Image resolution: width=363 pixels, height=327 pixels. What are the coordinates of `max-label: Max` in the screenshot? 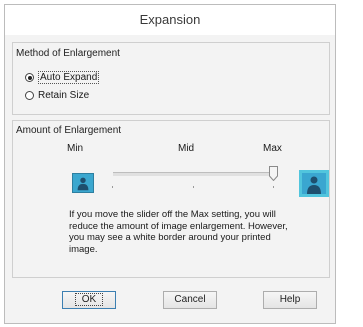 It's located at (272, 148).